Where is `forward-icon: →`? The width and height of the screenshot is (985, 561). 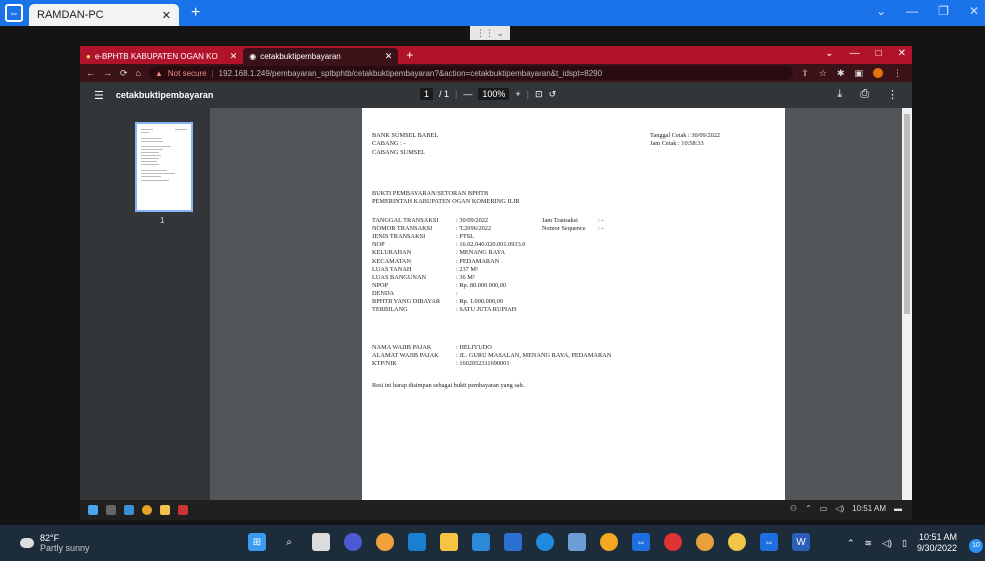
forward-icon: → is located at coordinates (107, 73).